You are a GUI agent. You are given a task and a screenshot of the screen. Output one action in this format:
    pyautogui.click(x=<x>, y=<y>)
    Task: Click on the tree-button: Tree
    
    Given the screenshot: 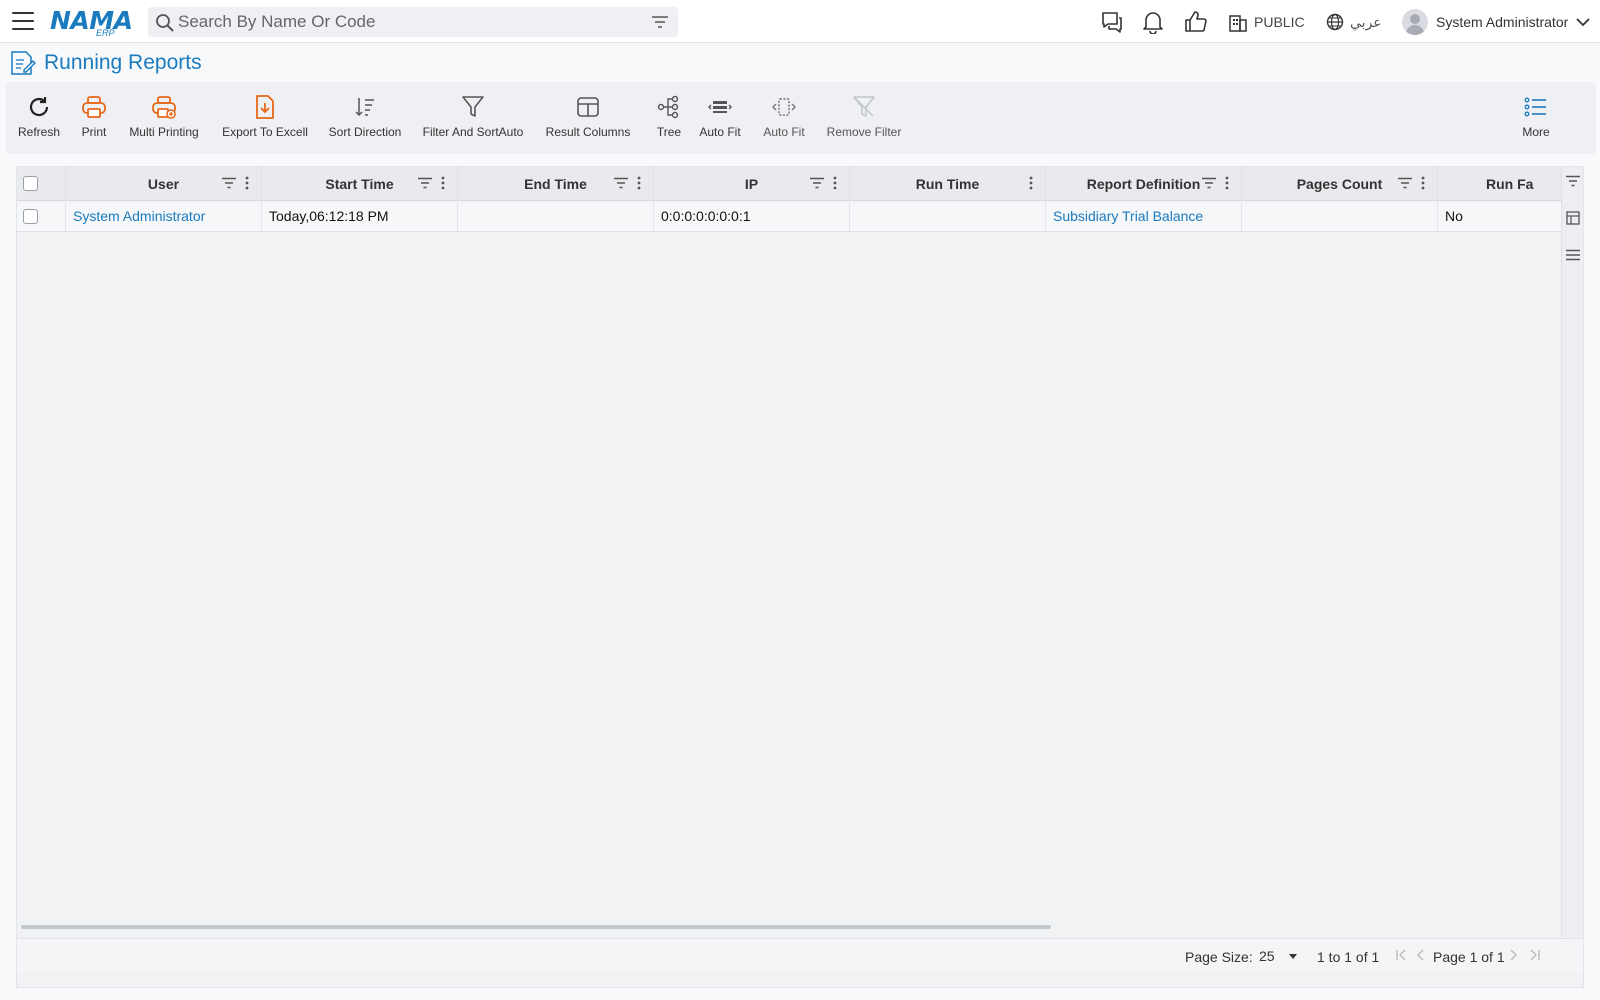 What is the action you would take?
    pyautogui.click(x=669, y=118)
    